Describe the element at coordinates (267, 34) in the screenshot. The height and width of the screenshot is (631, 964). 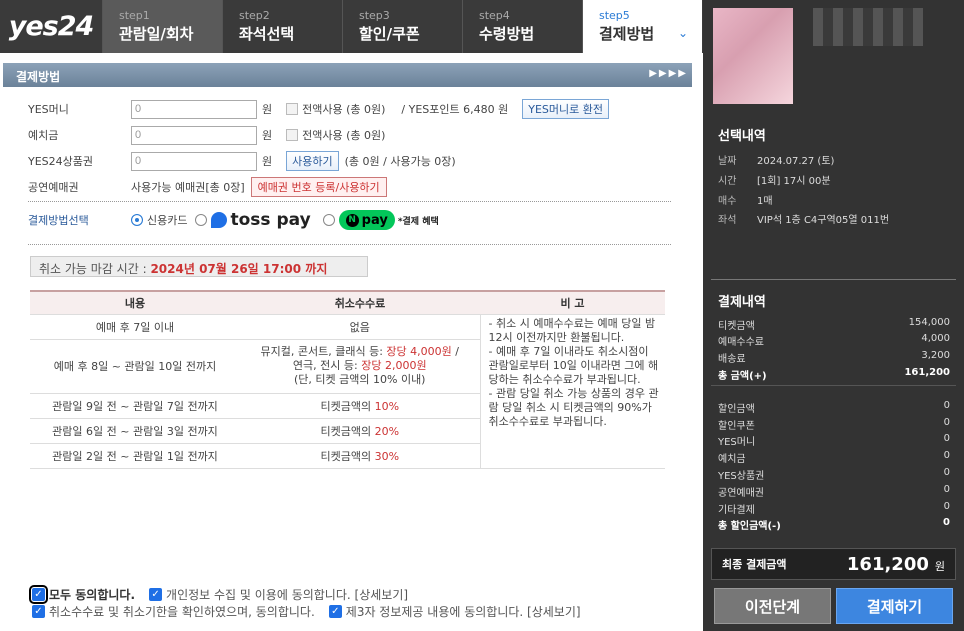
I see `step-label: 좌석선택` at that location.